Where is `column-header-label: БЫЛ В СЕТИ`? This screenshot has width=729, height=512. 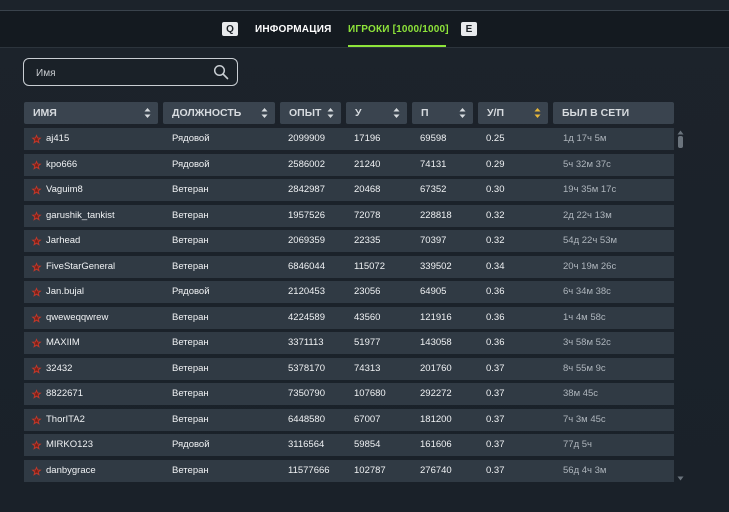
column-header-label: БЫЛ В СЕТИ is located at coordinates (596, 113).